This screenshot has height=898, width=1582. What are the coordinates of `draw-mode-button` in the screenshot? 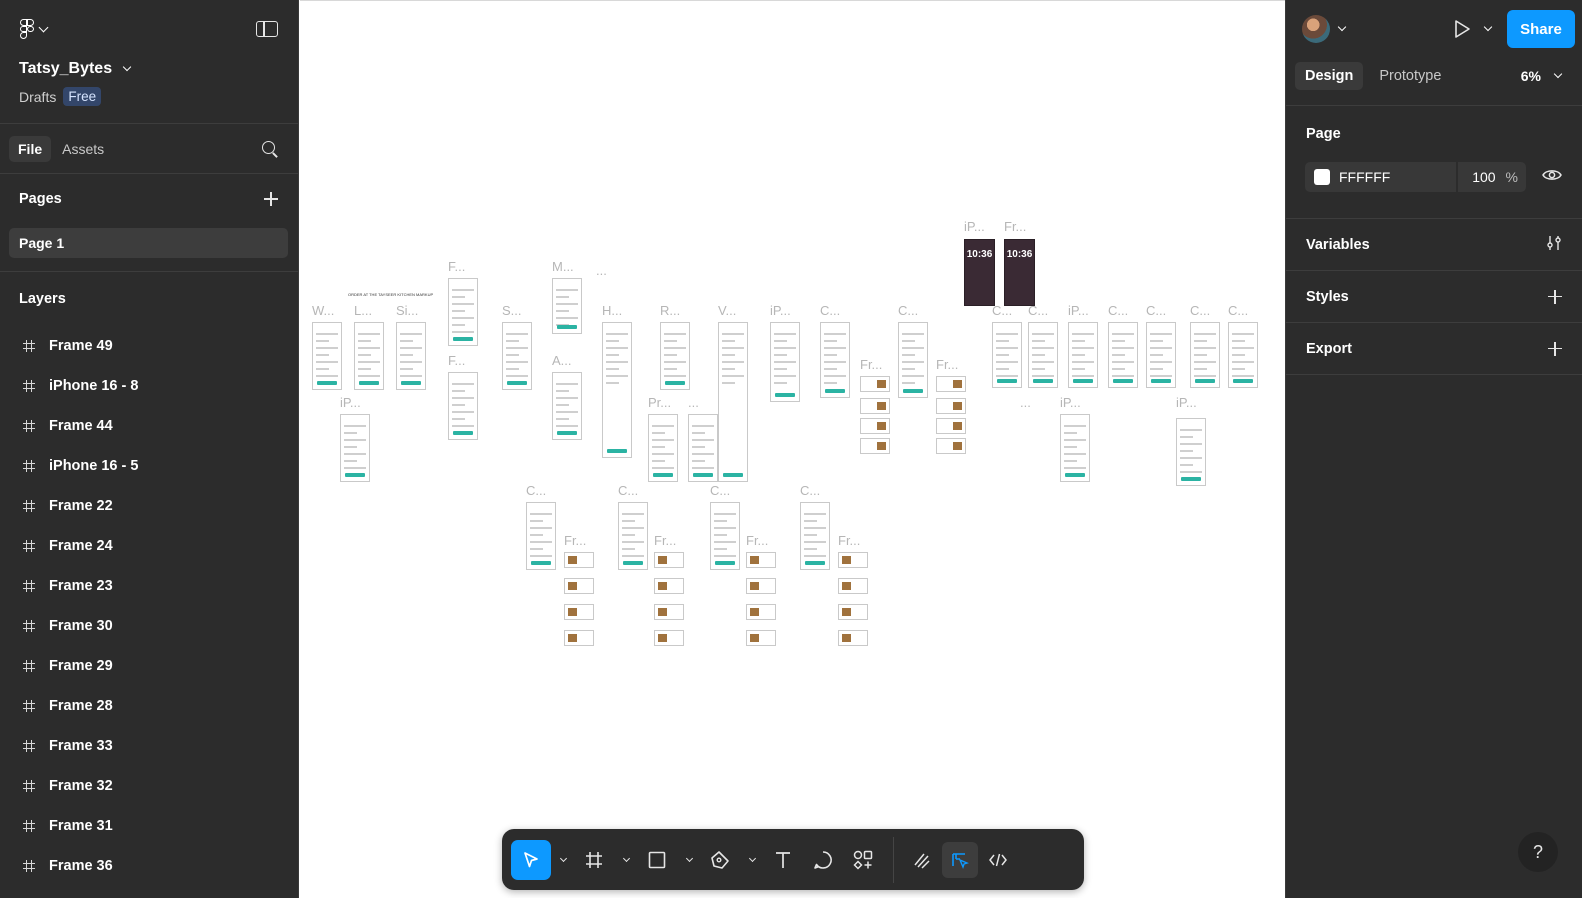 It's located at (922, 860).